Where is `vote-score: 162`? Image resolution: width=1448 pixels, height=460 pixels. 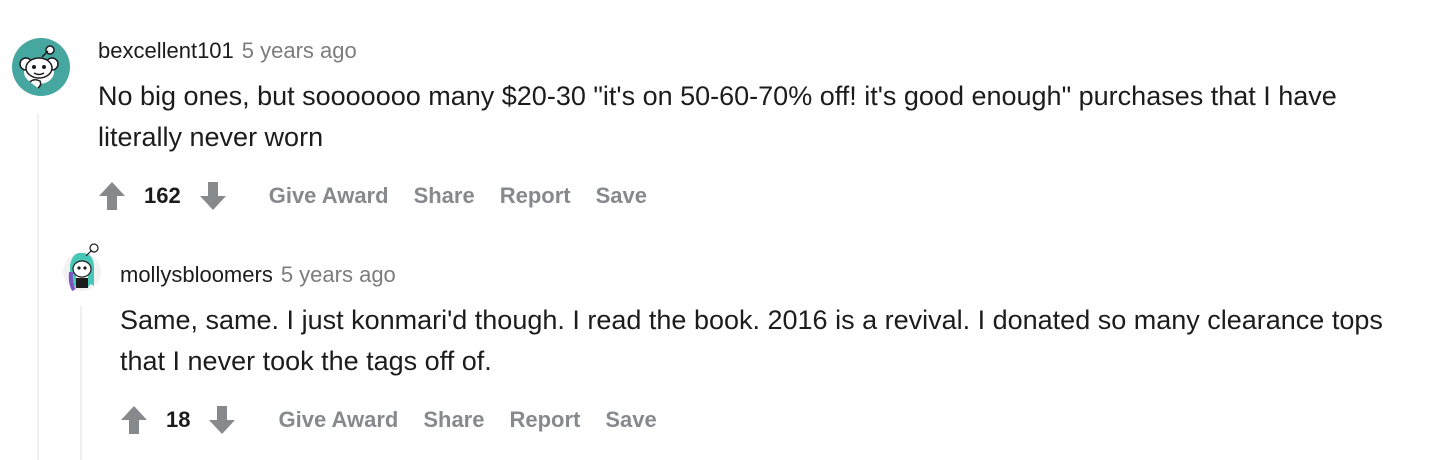 vote-score: 162 is located at coordinates (162, 195).